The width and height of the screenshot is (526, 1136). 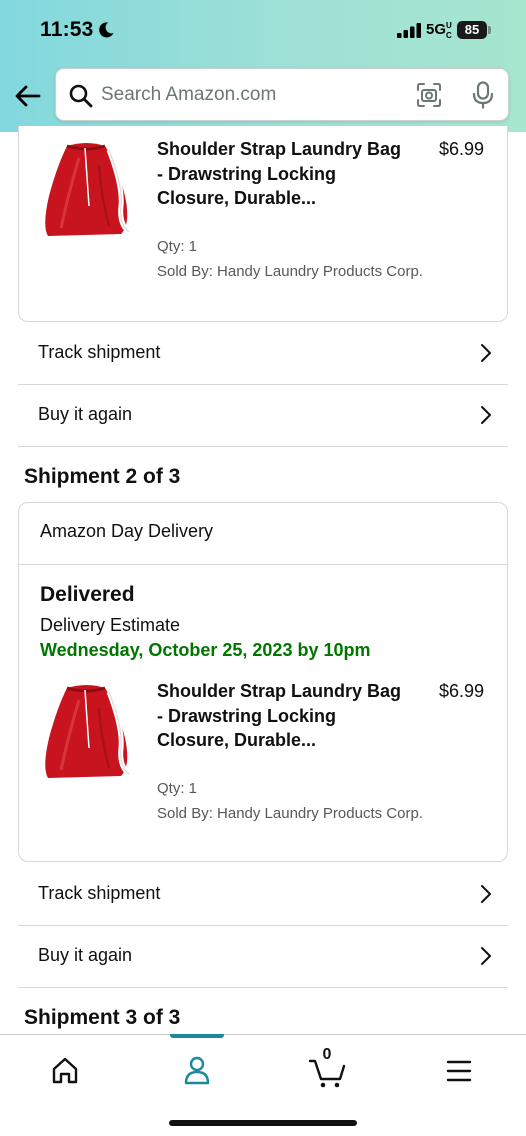 I want to click on account-icon, so click(x=197, y=1070).